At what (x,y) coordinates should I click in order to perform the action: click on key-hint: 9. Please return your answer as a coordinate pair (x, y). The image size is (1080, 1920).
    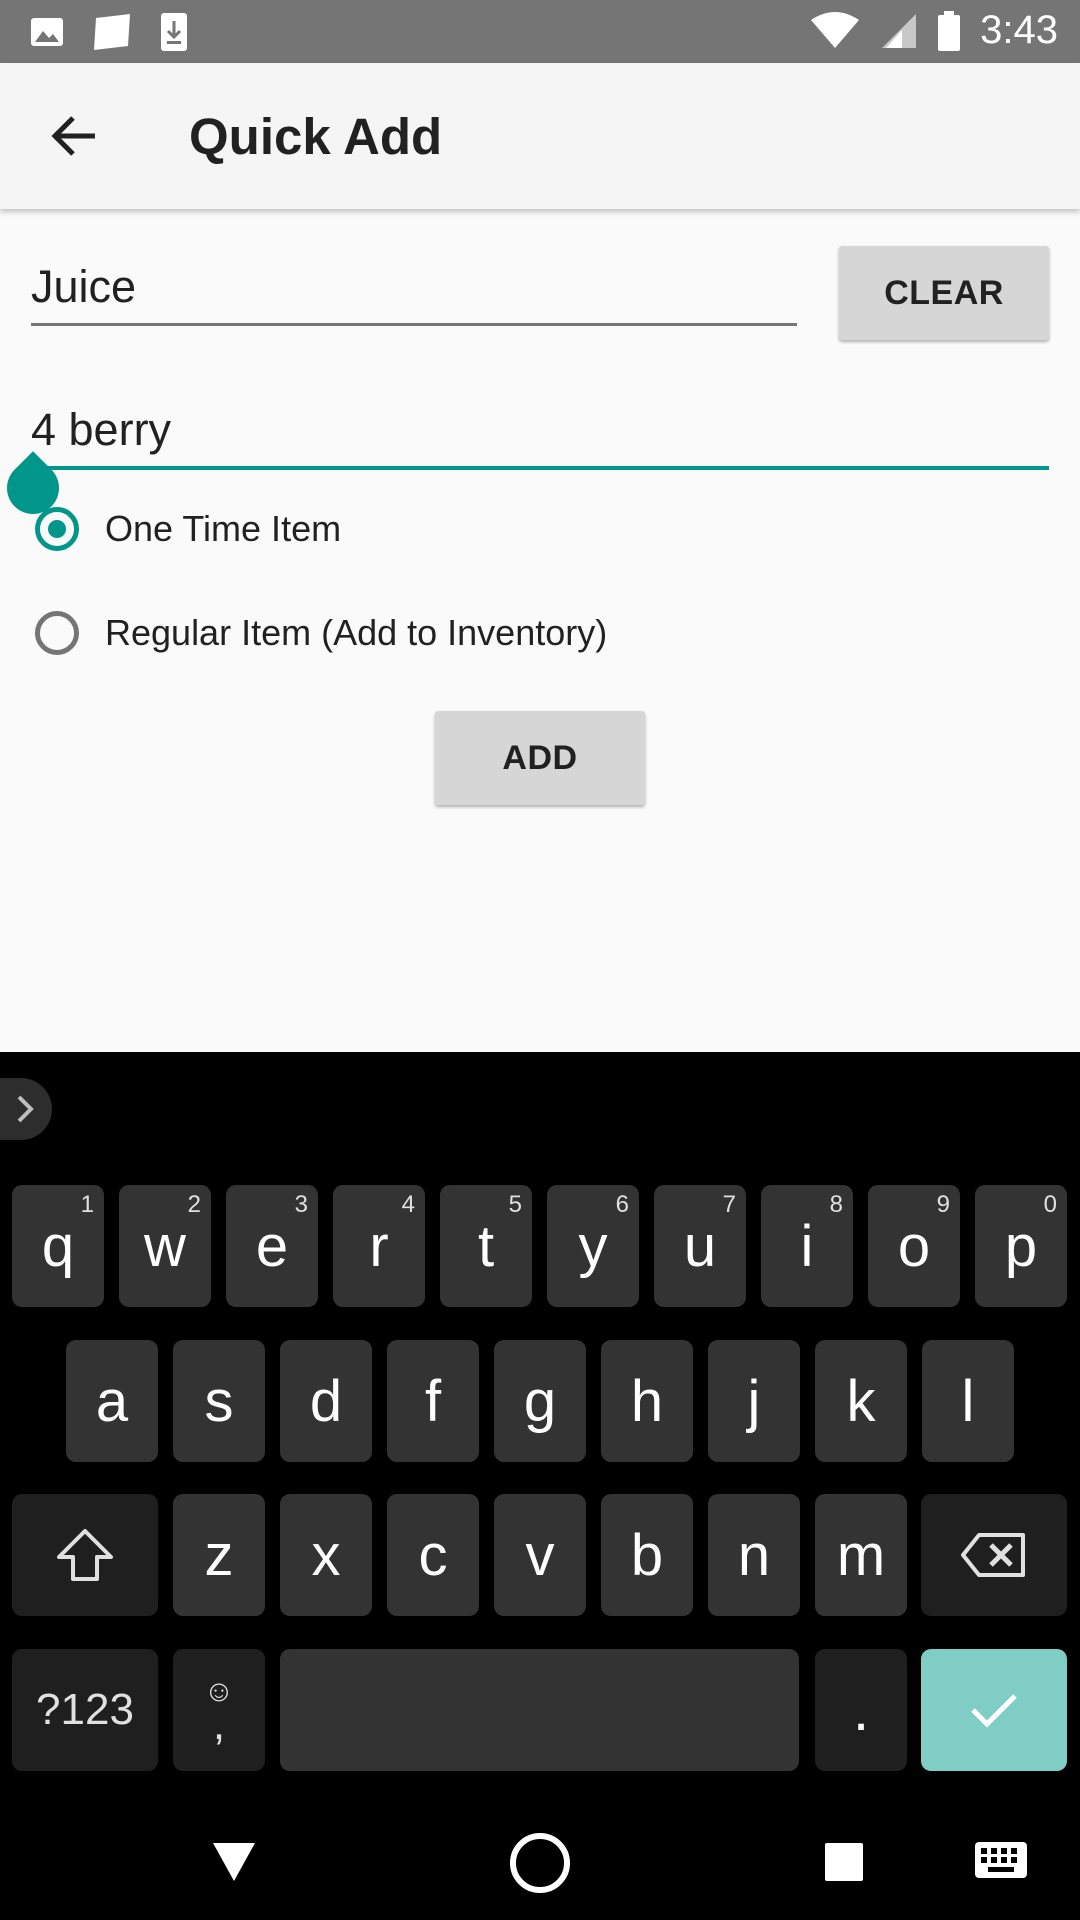
    Looking at the image, I should click on (943, 1204).